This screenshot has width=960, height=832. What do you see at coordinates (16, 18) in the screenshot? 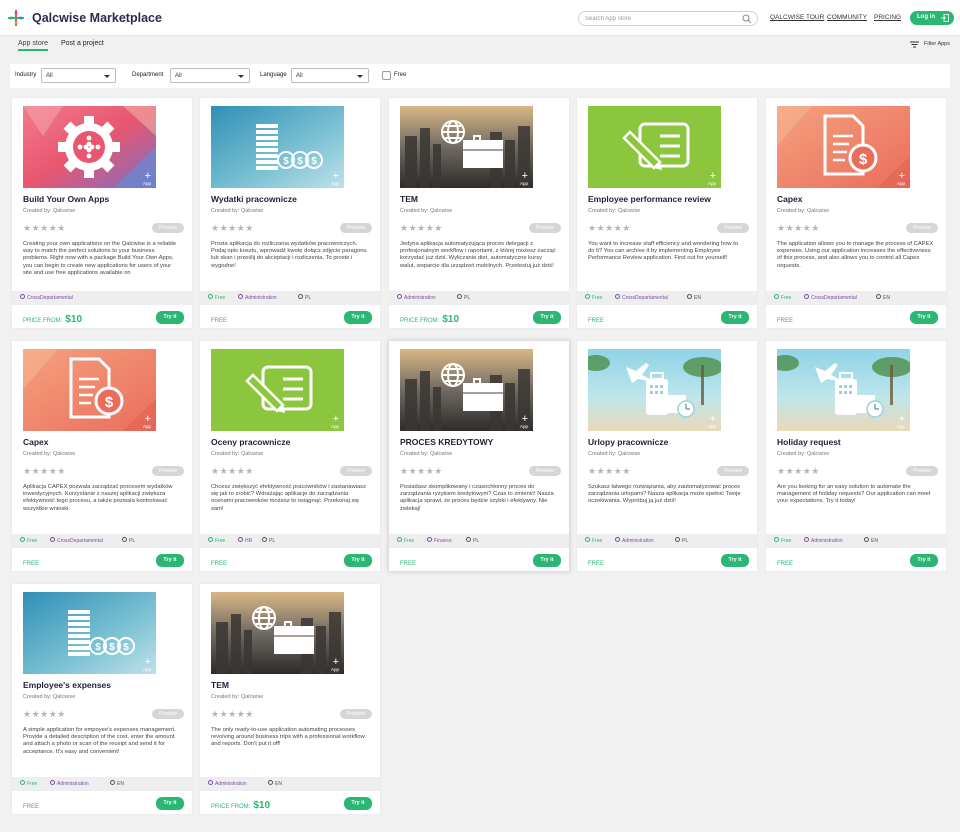
I see `qalcwise-logo-icon` at bounding box center [16, 18].